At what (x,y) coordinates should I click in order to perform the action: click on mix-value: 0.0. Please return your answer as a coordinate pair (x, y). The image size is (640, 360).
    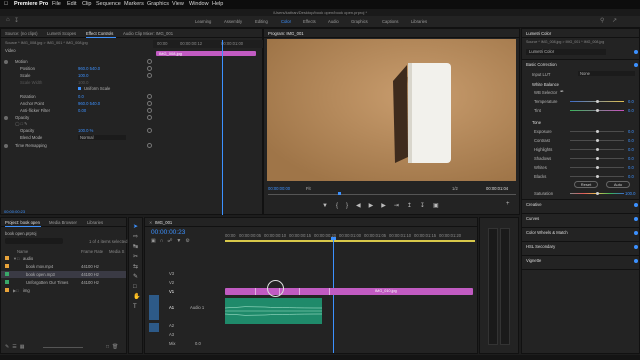
    Looking at the image, I should click on (198, 343).